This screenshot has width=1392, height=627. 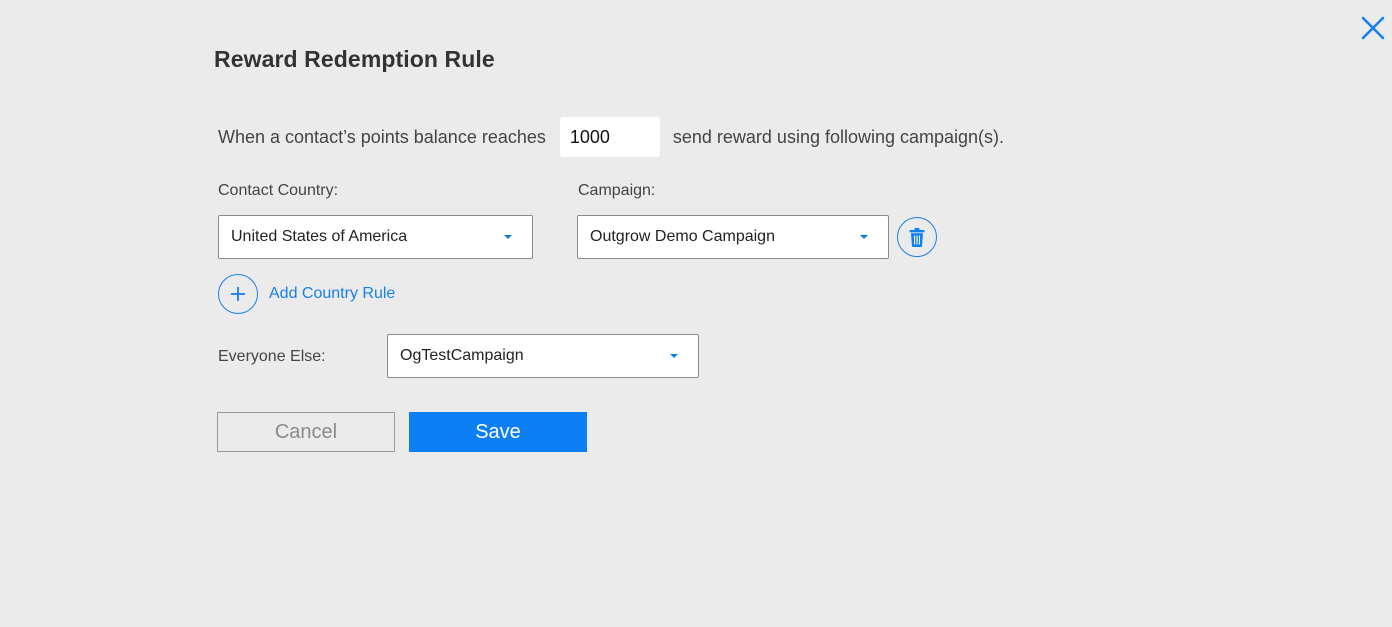 I want to click on delete-country-rule-button, so click(x=917, y=237).